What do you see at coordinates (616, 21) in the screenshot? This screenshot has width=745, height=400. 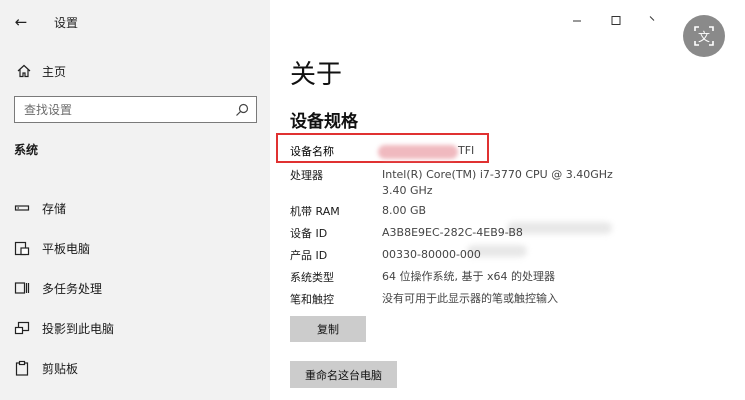 I see `maximize-button` at bounding box center [616, 21].